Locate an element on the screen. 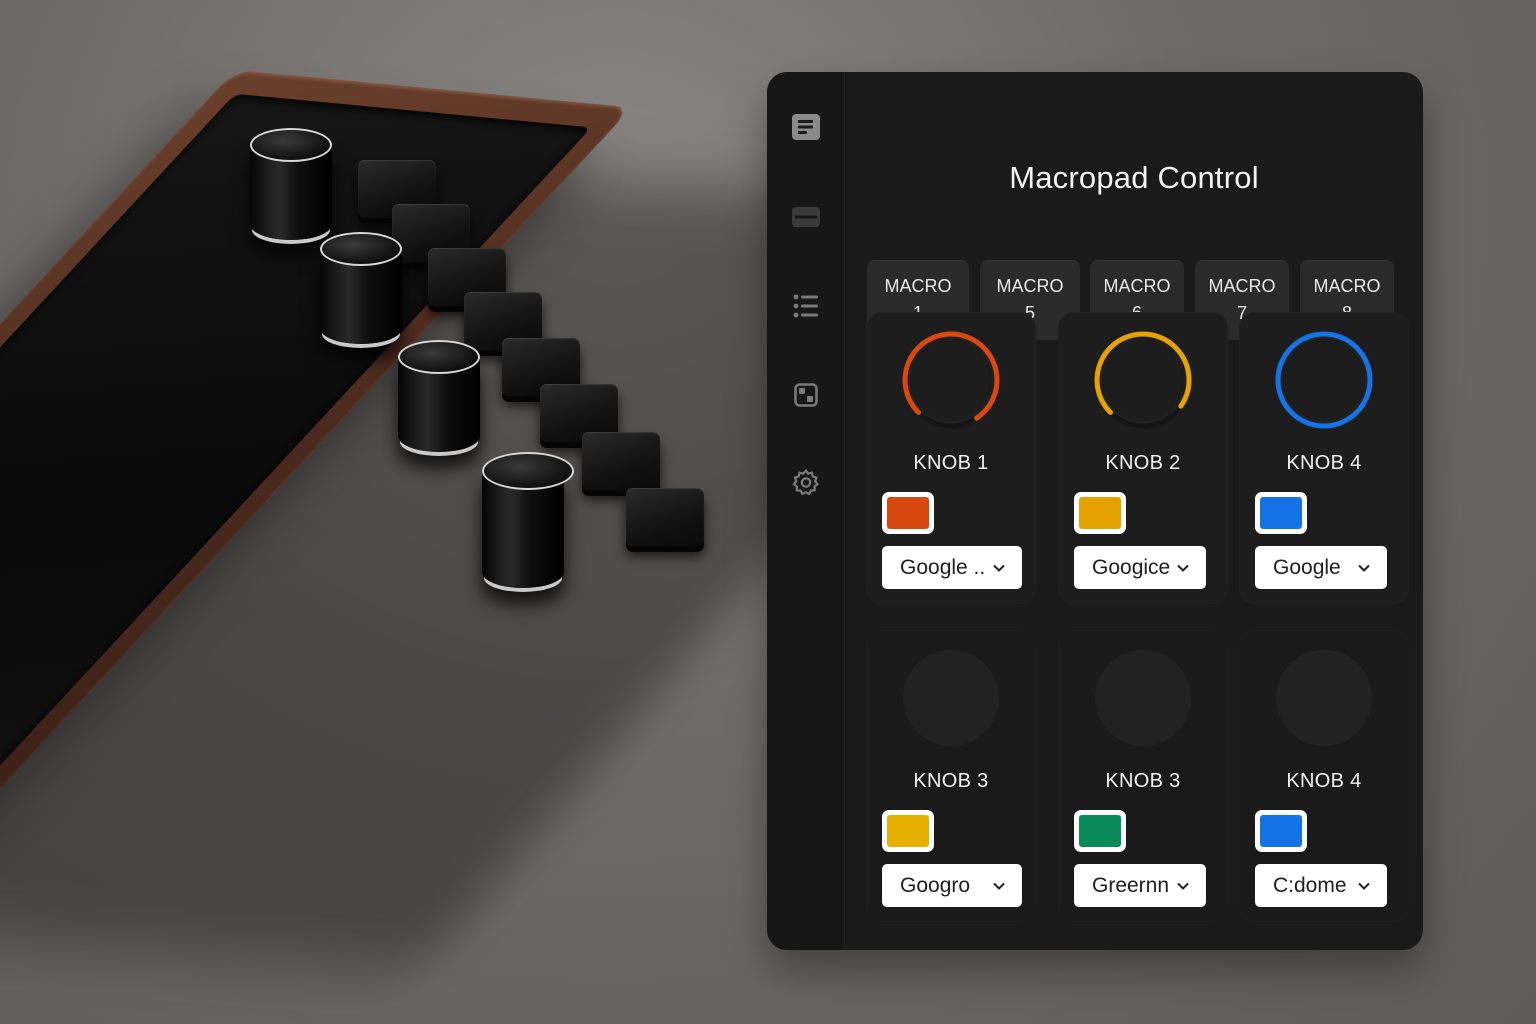 The width and height of the screenshot is (1536, 1024). knob-label: KNOB 2 is located at coordinates (1143, 463).